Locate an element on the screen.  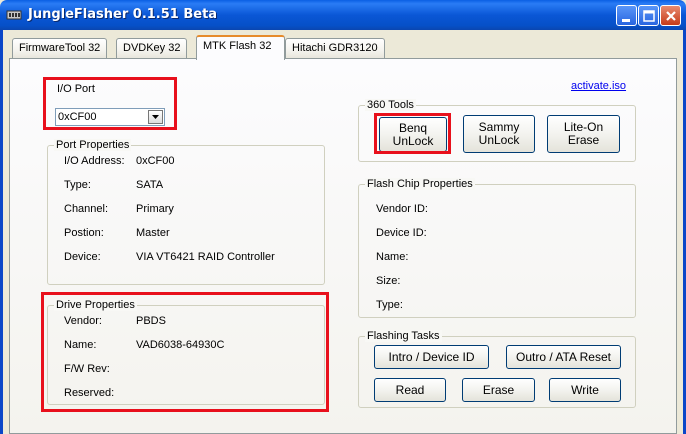
type-value: SATA is located at coordinates (150, 185).